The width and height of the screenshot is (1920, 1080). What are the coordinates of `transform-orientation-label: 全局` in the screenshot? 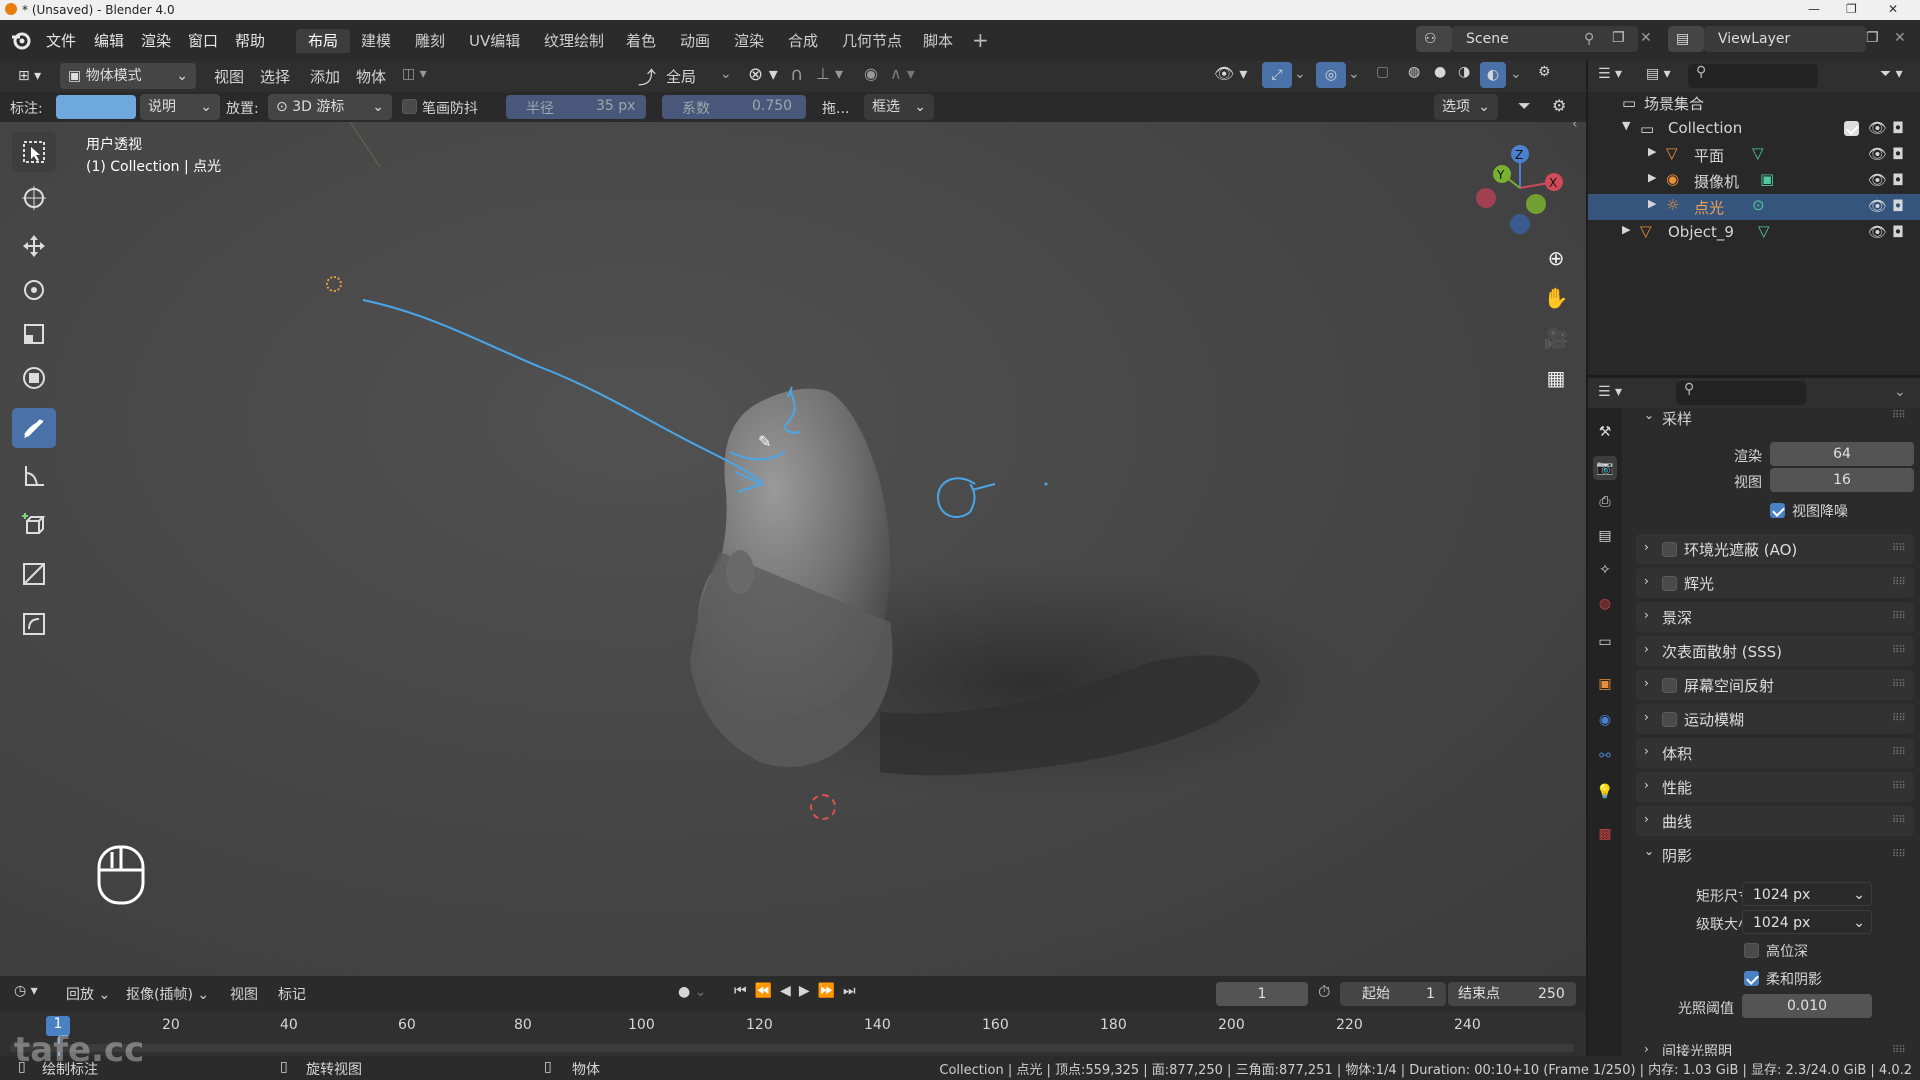 It's located at (681, 76).